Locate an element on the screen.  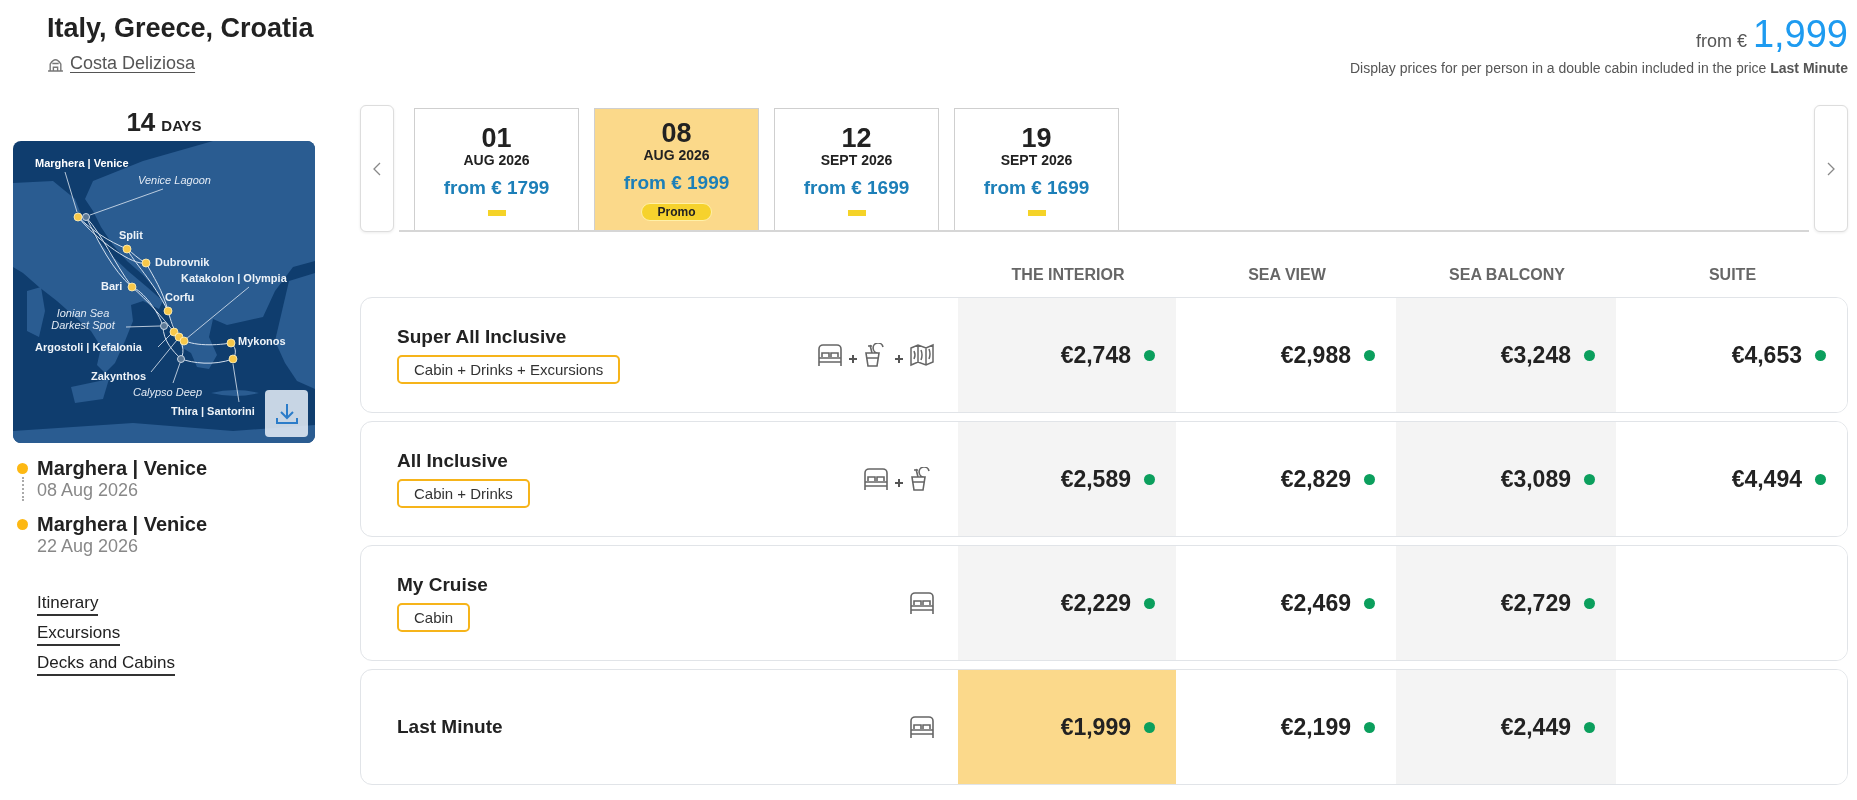
download-button is located at coordinates (286, 413).